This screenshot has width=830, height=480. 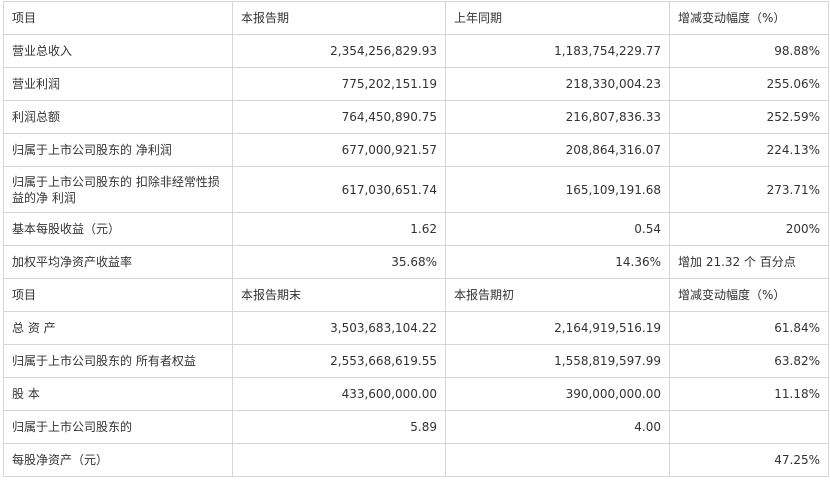 I want to click on row-current-value: 5.89, so click(x=339, y=427).